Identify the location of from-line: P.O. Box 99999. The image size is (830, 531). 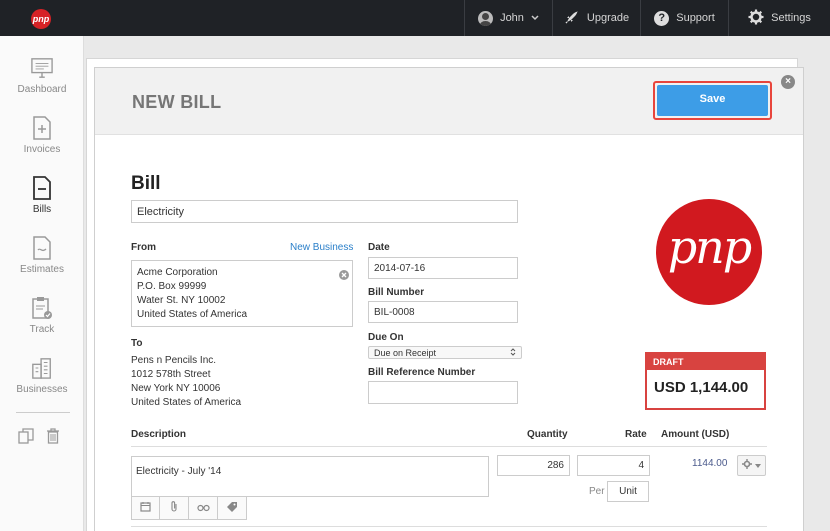
(172, 286).